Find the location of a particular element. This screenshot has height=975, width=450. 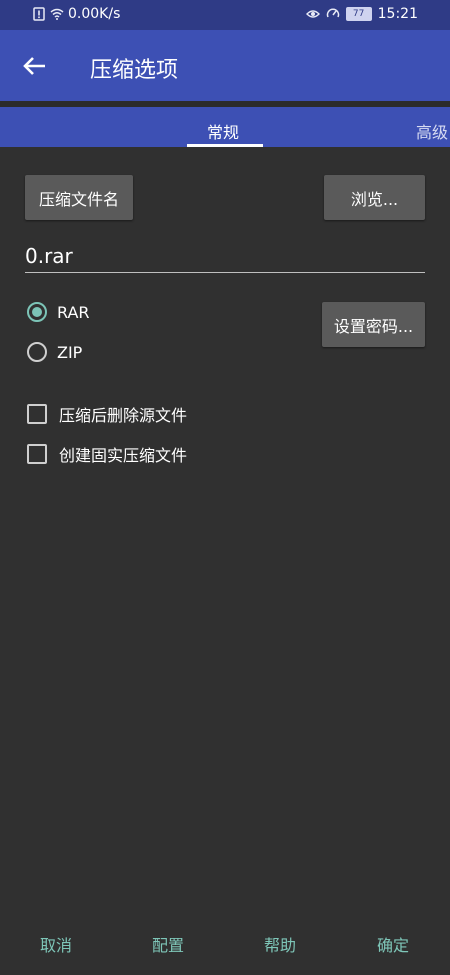

help-button: 帮助 is located at coordinates (280, 944).